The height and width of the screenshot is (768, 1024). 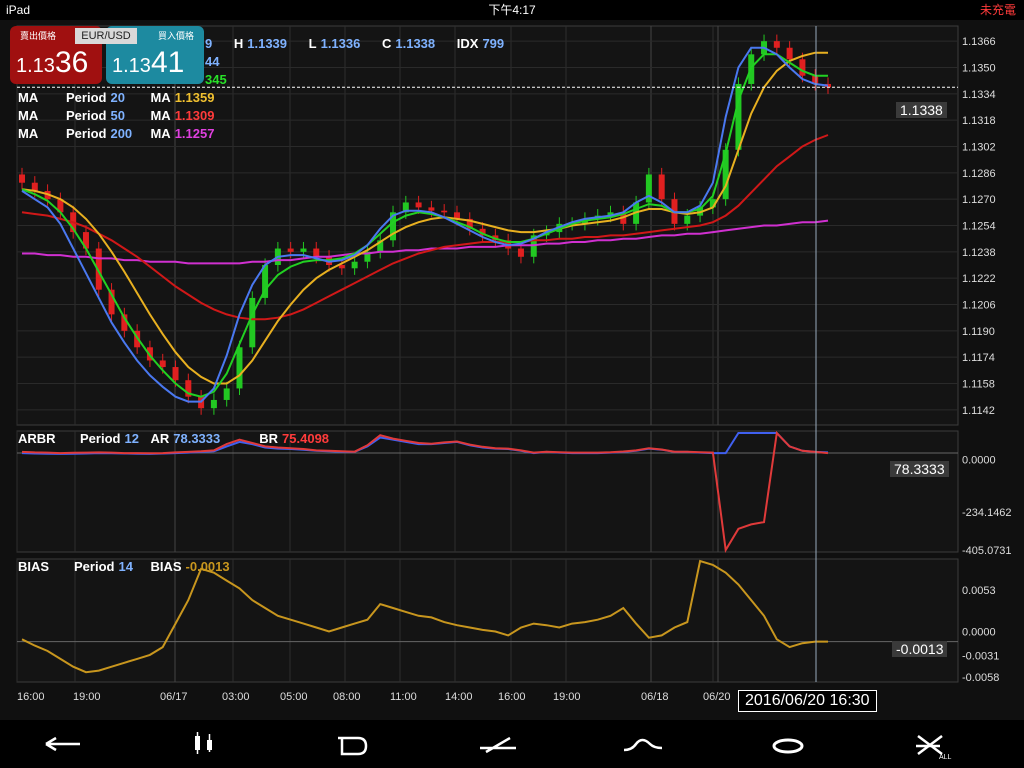 What do you see at coordinates (498, 744) in the screenshot?
I see `line-tool-icon` at bounding box center [498, 744].